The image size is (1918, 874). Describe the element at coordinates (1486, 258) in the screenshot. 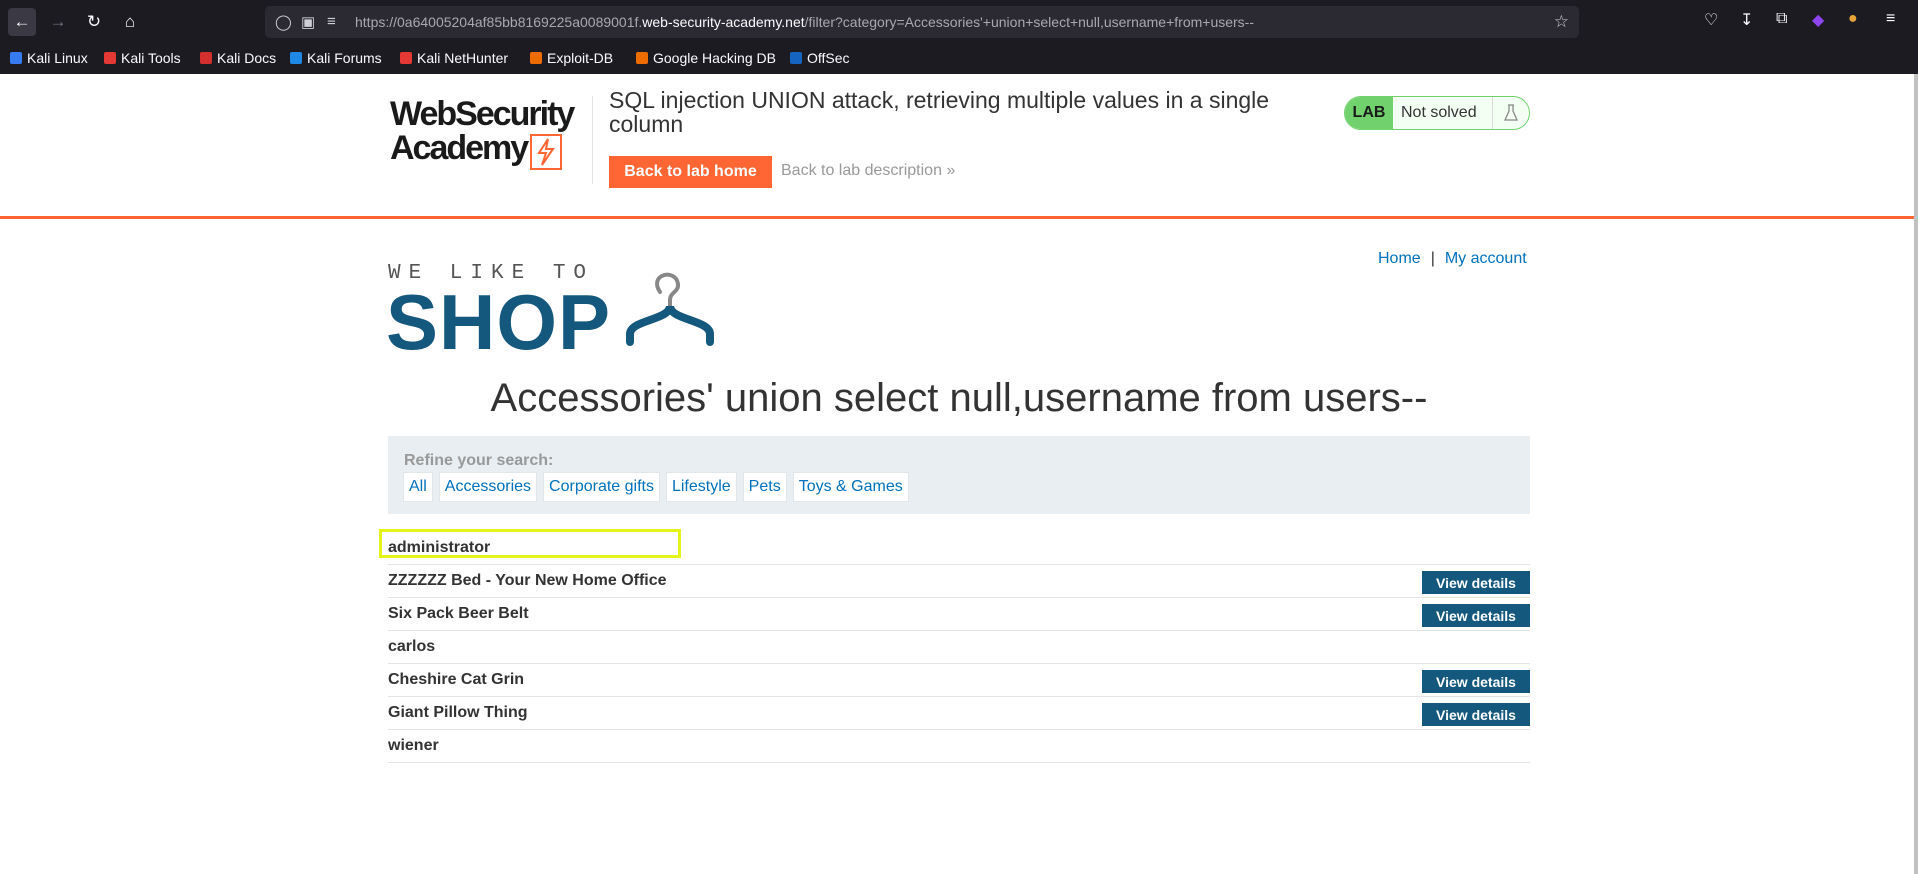

I see `my-account-link: My account` at that location.